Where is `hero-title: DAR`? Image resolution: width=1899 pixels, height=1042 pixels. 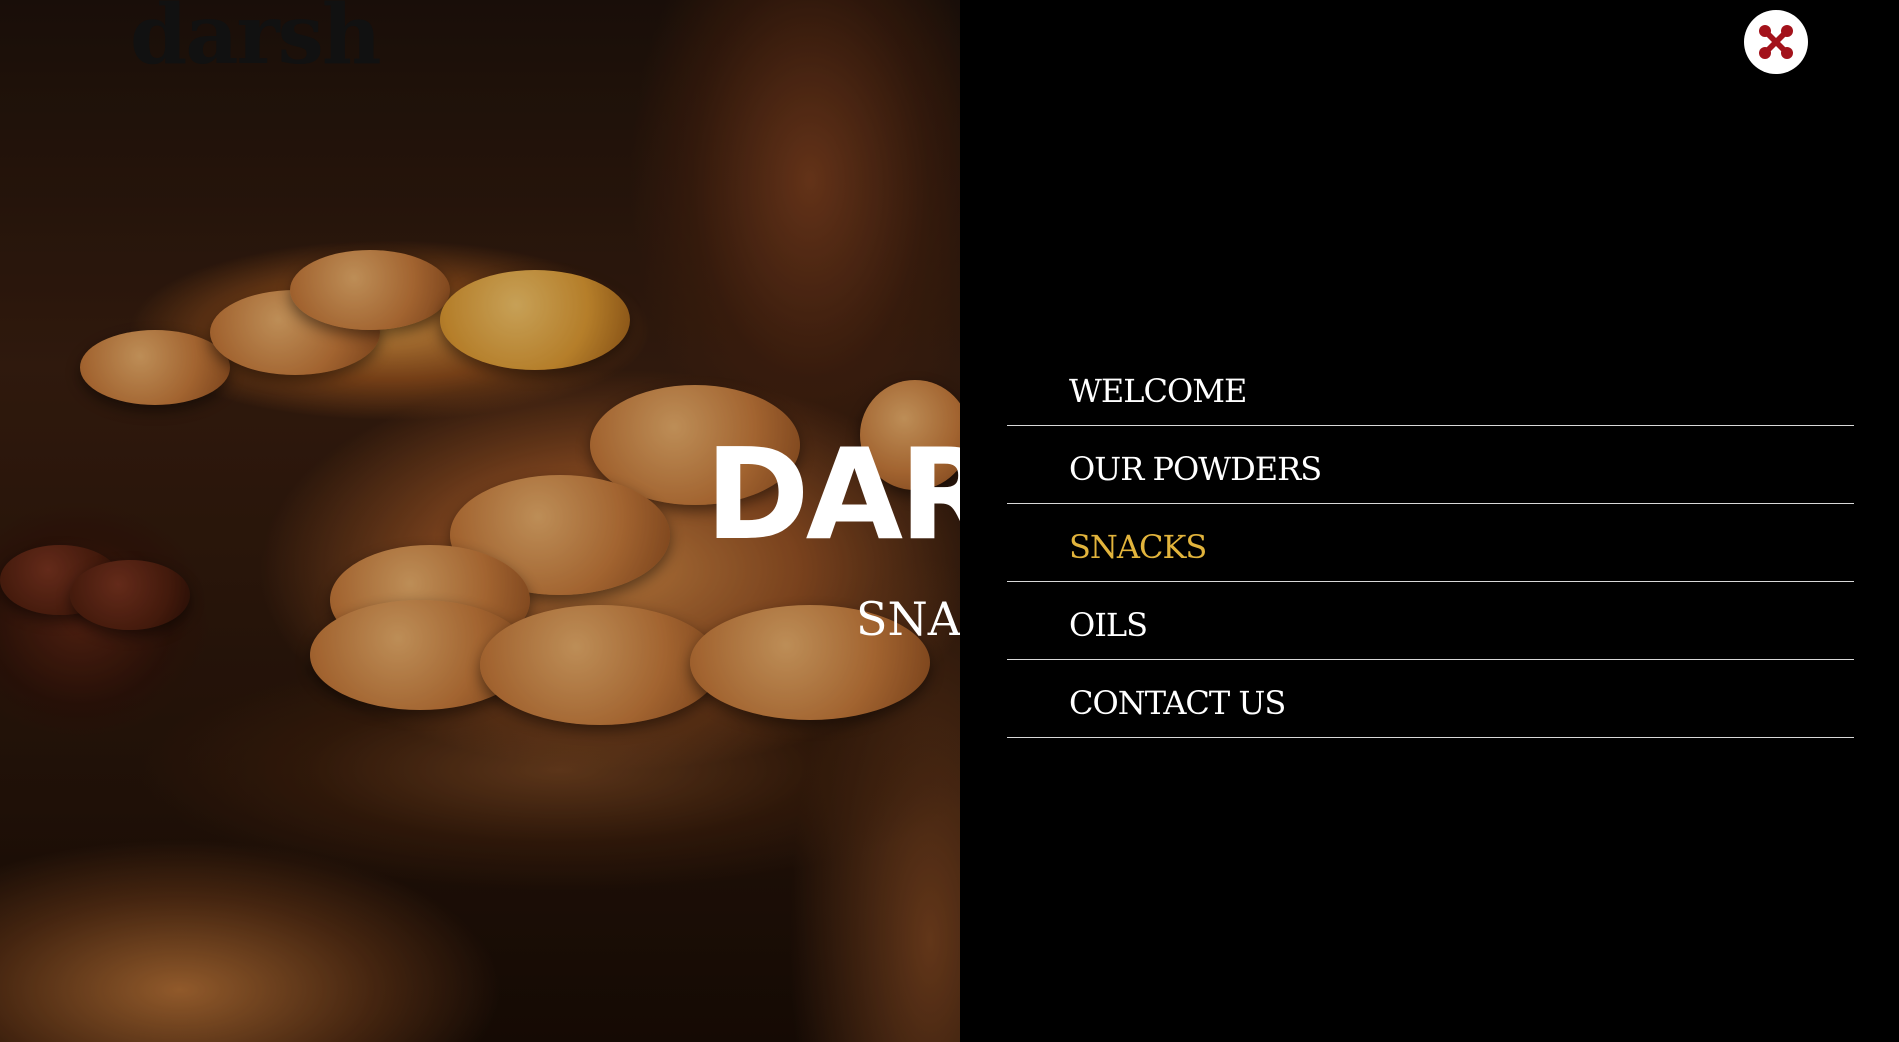
hero-title: DAR is located at coordinates (832, 494).